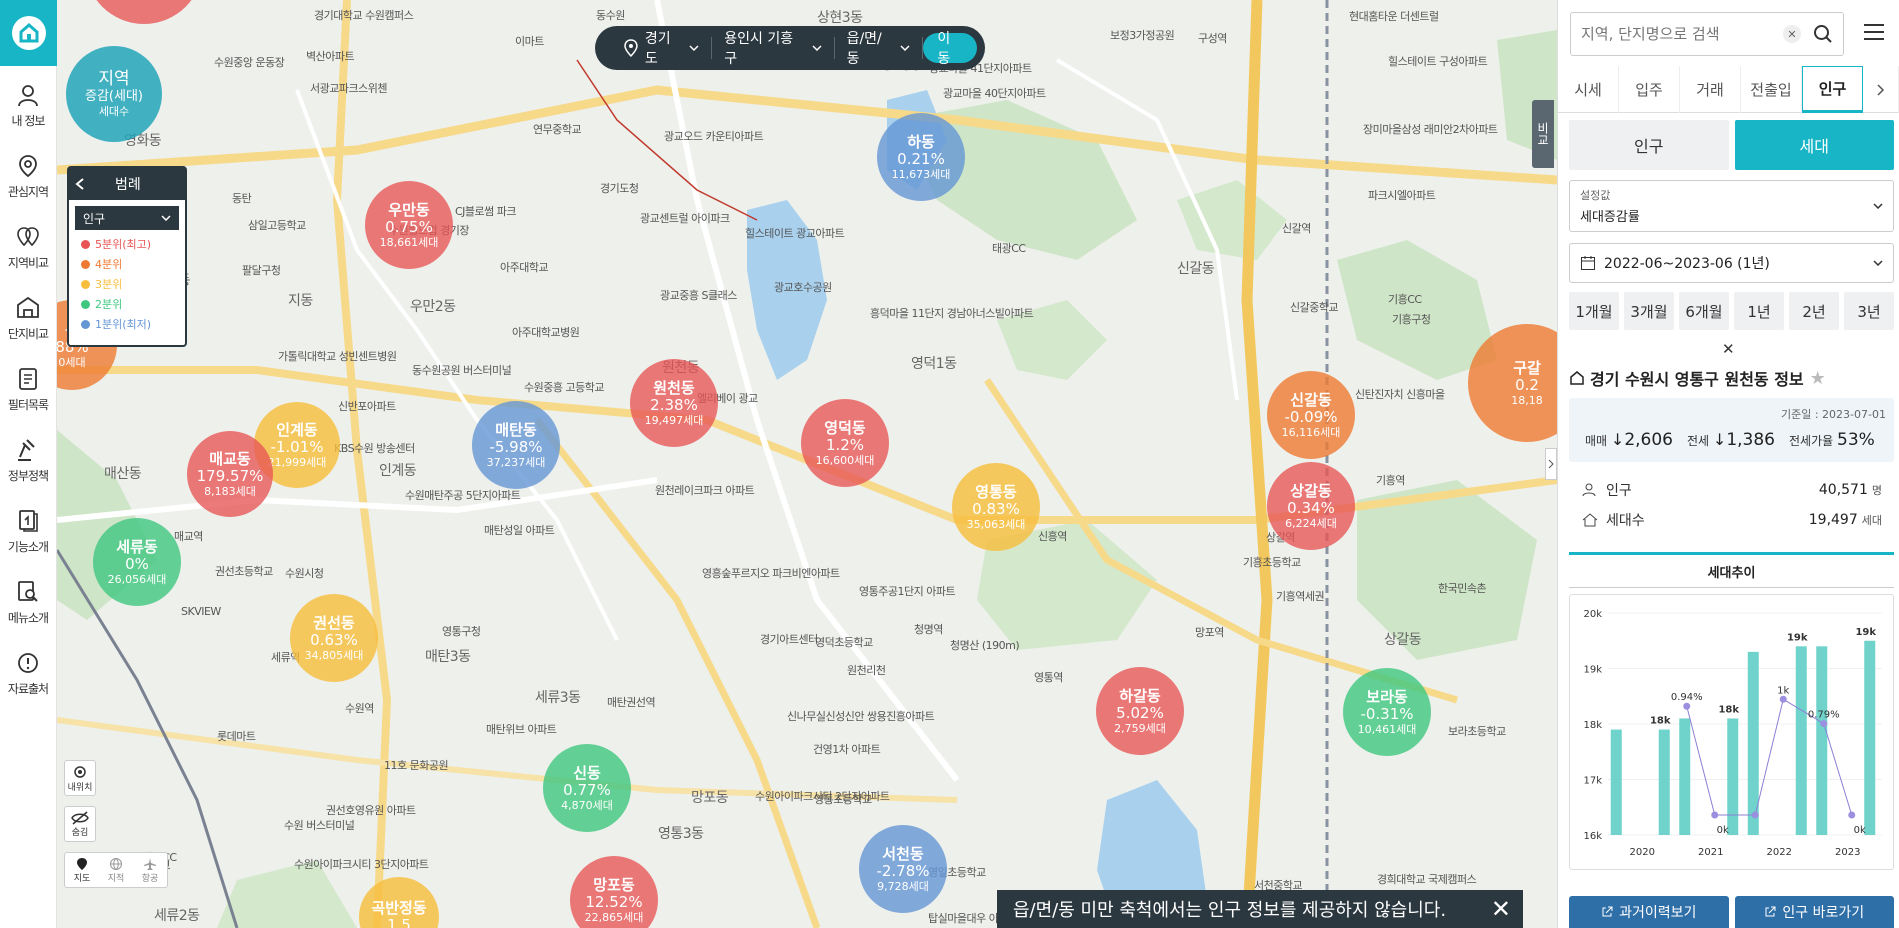  Describe the element at coordinates (109, 284) in the screenshot. I see `legend-label: 3분위` at that location.